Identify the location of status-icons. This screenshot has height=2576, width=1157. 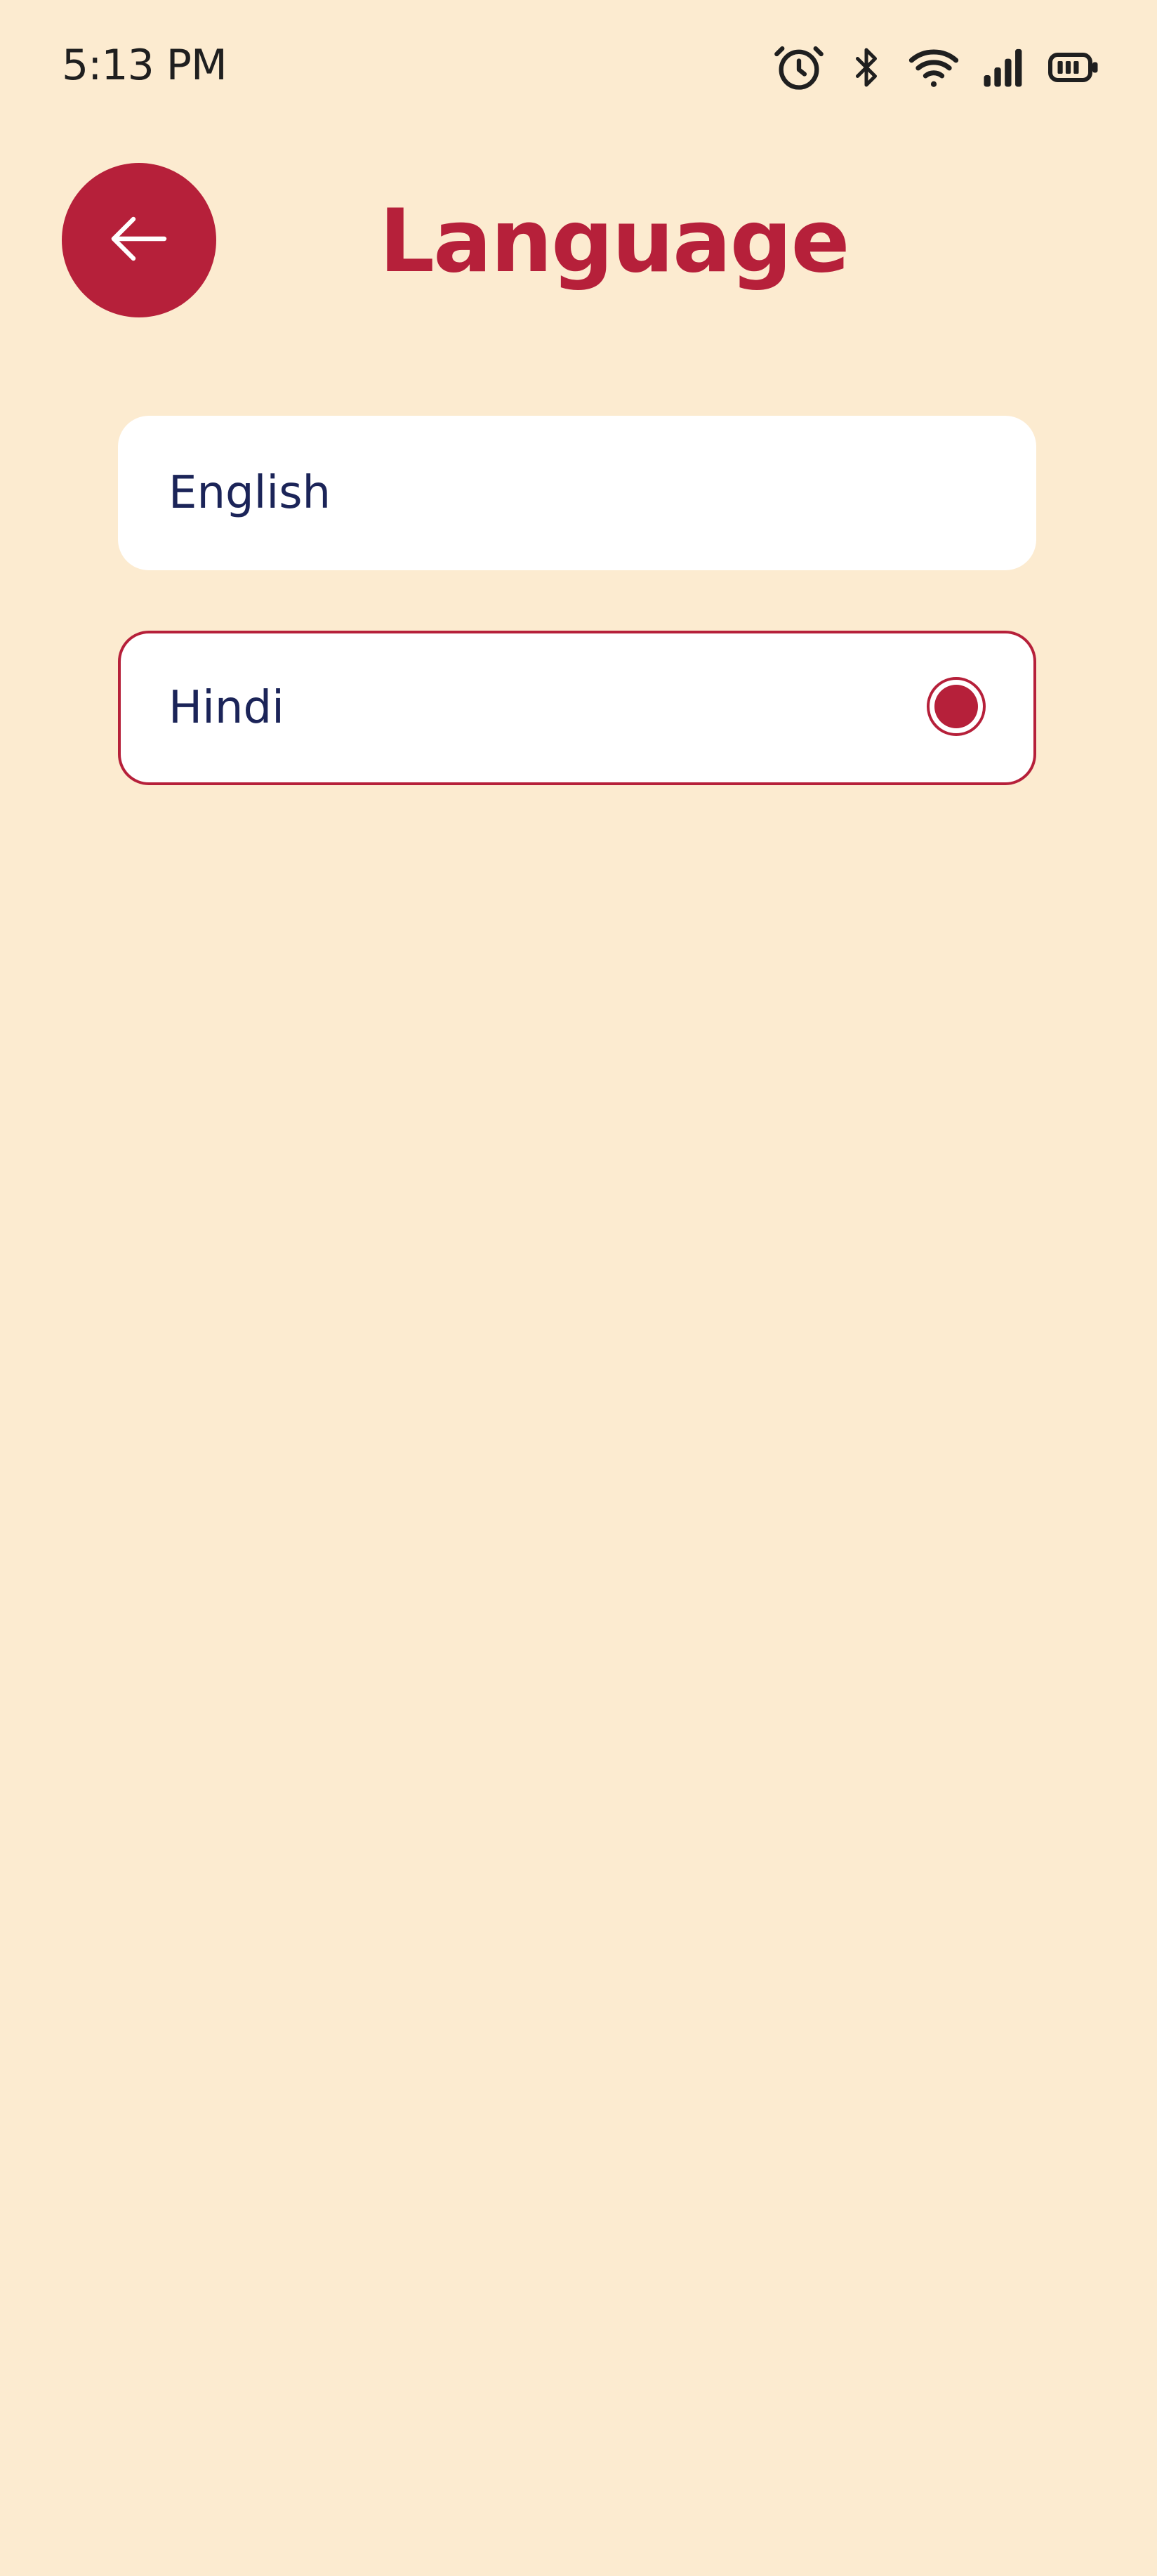
(936, 67).